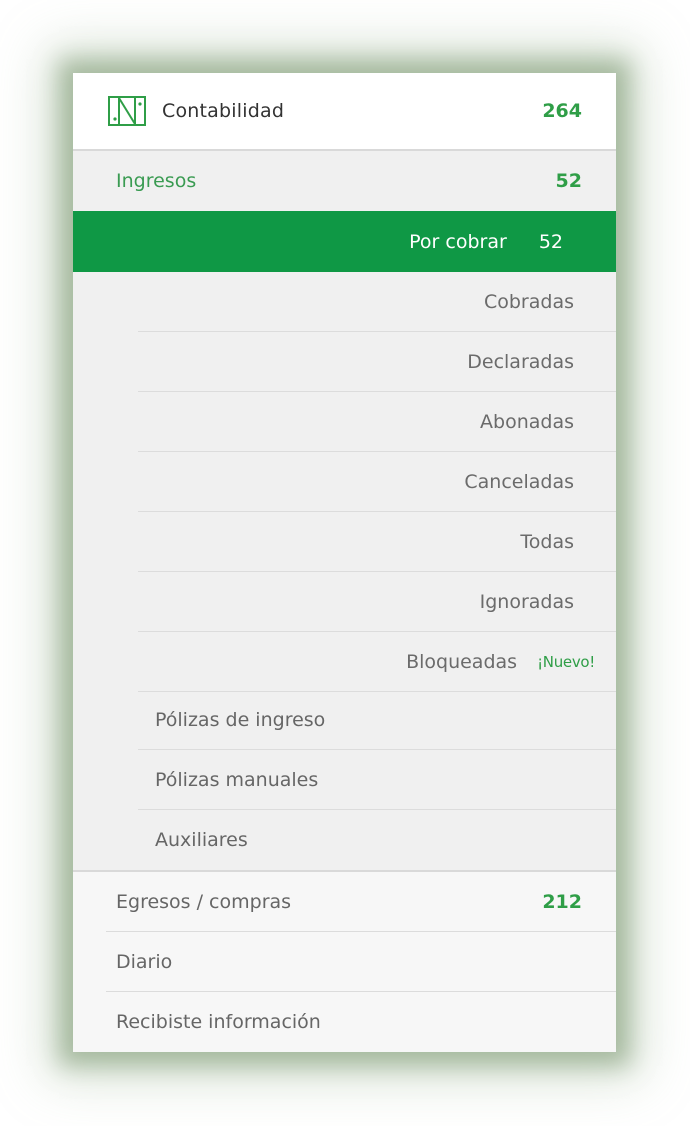  What do you see at coordinates (377, 302) in the screenshot?
I see `nav-item-cobradas: Cobradas` at bounding box center [377, 302].